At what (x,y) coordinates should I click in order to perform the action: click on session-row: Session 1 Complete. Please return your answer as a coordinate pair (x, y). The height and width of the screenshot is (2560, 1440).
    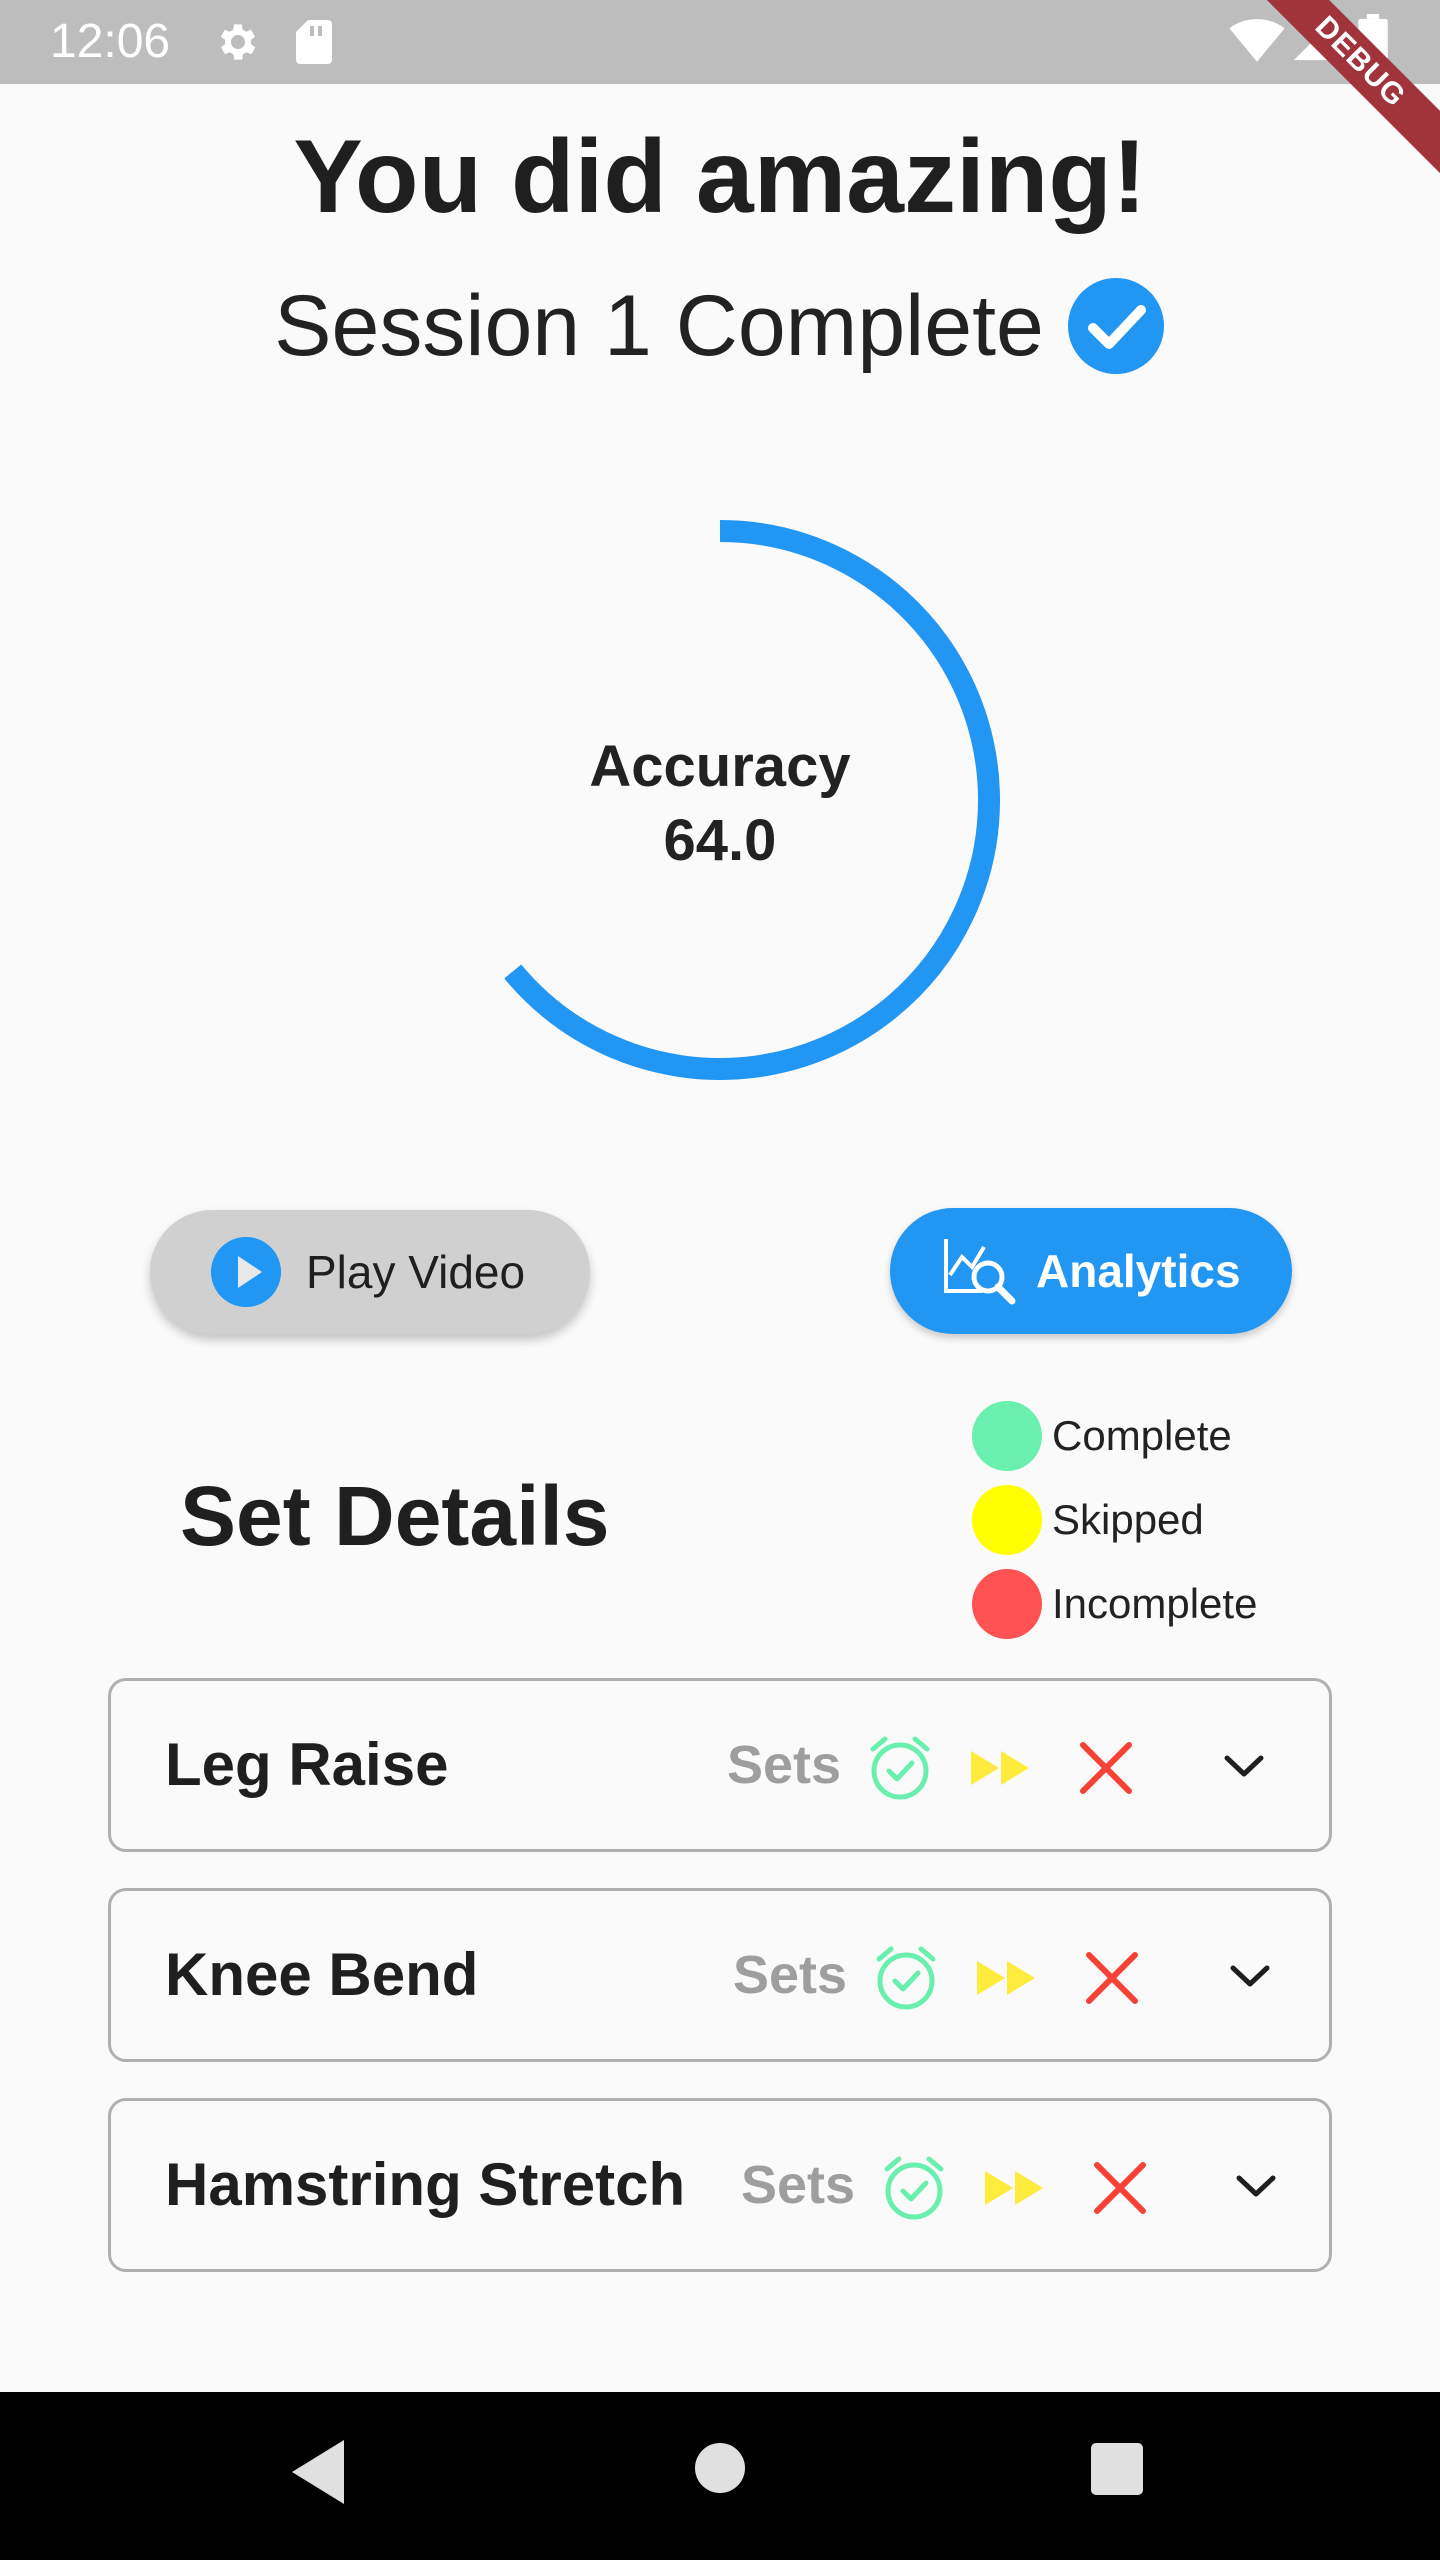
    Looking at the image, I should click on (720, 326).